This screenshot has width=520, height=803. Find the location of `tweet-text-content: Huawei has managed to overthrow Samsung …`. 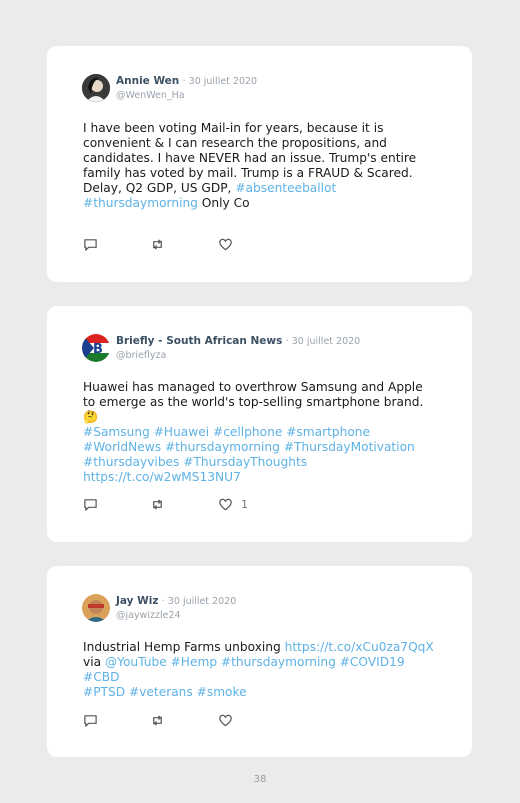

tweet-text-content: Huawei has managed to overthrow Samsung … is located at coordinates (253, 402).